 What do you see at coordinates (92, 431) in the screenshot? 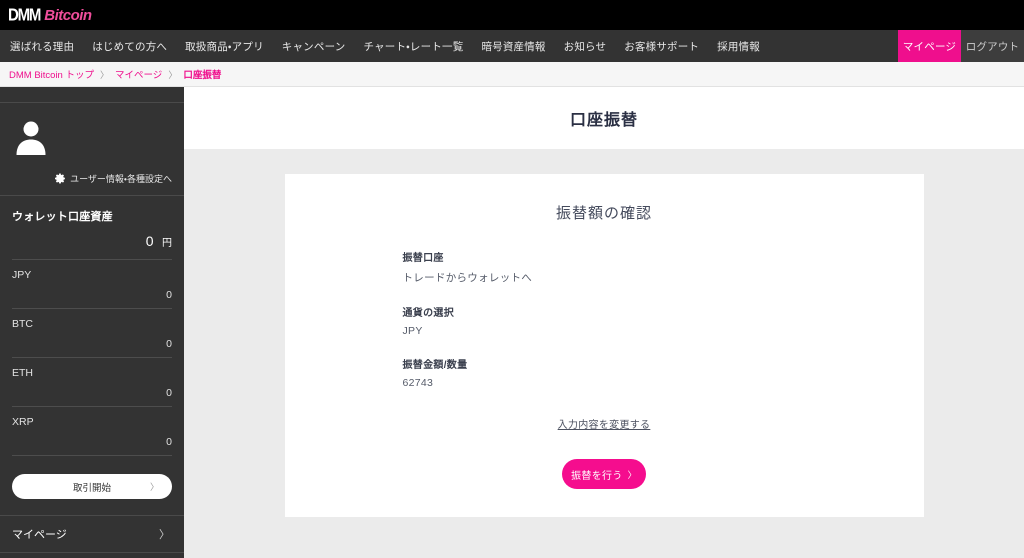
I see `asset-row-xrp: XRP 0` at bounding box center [92, 431].